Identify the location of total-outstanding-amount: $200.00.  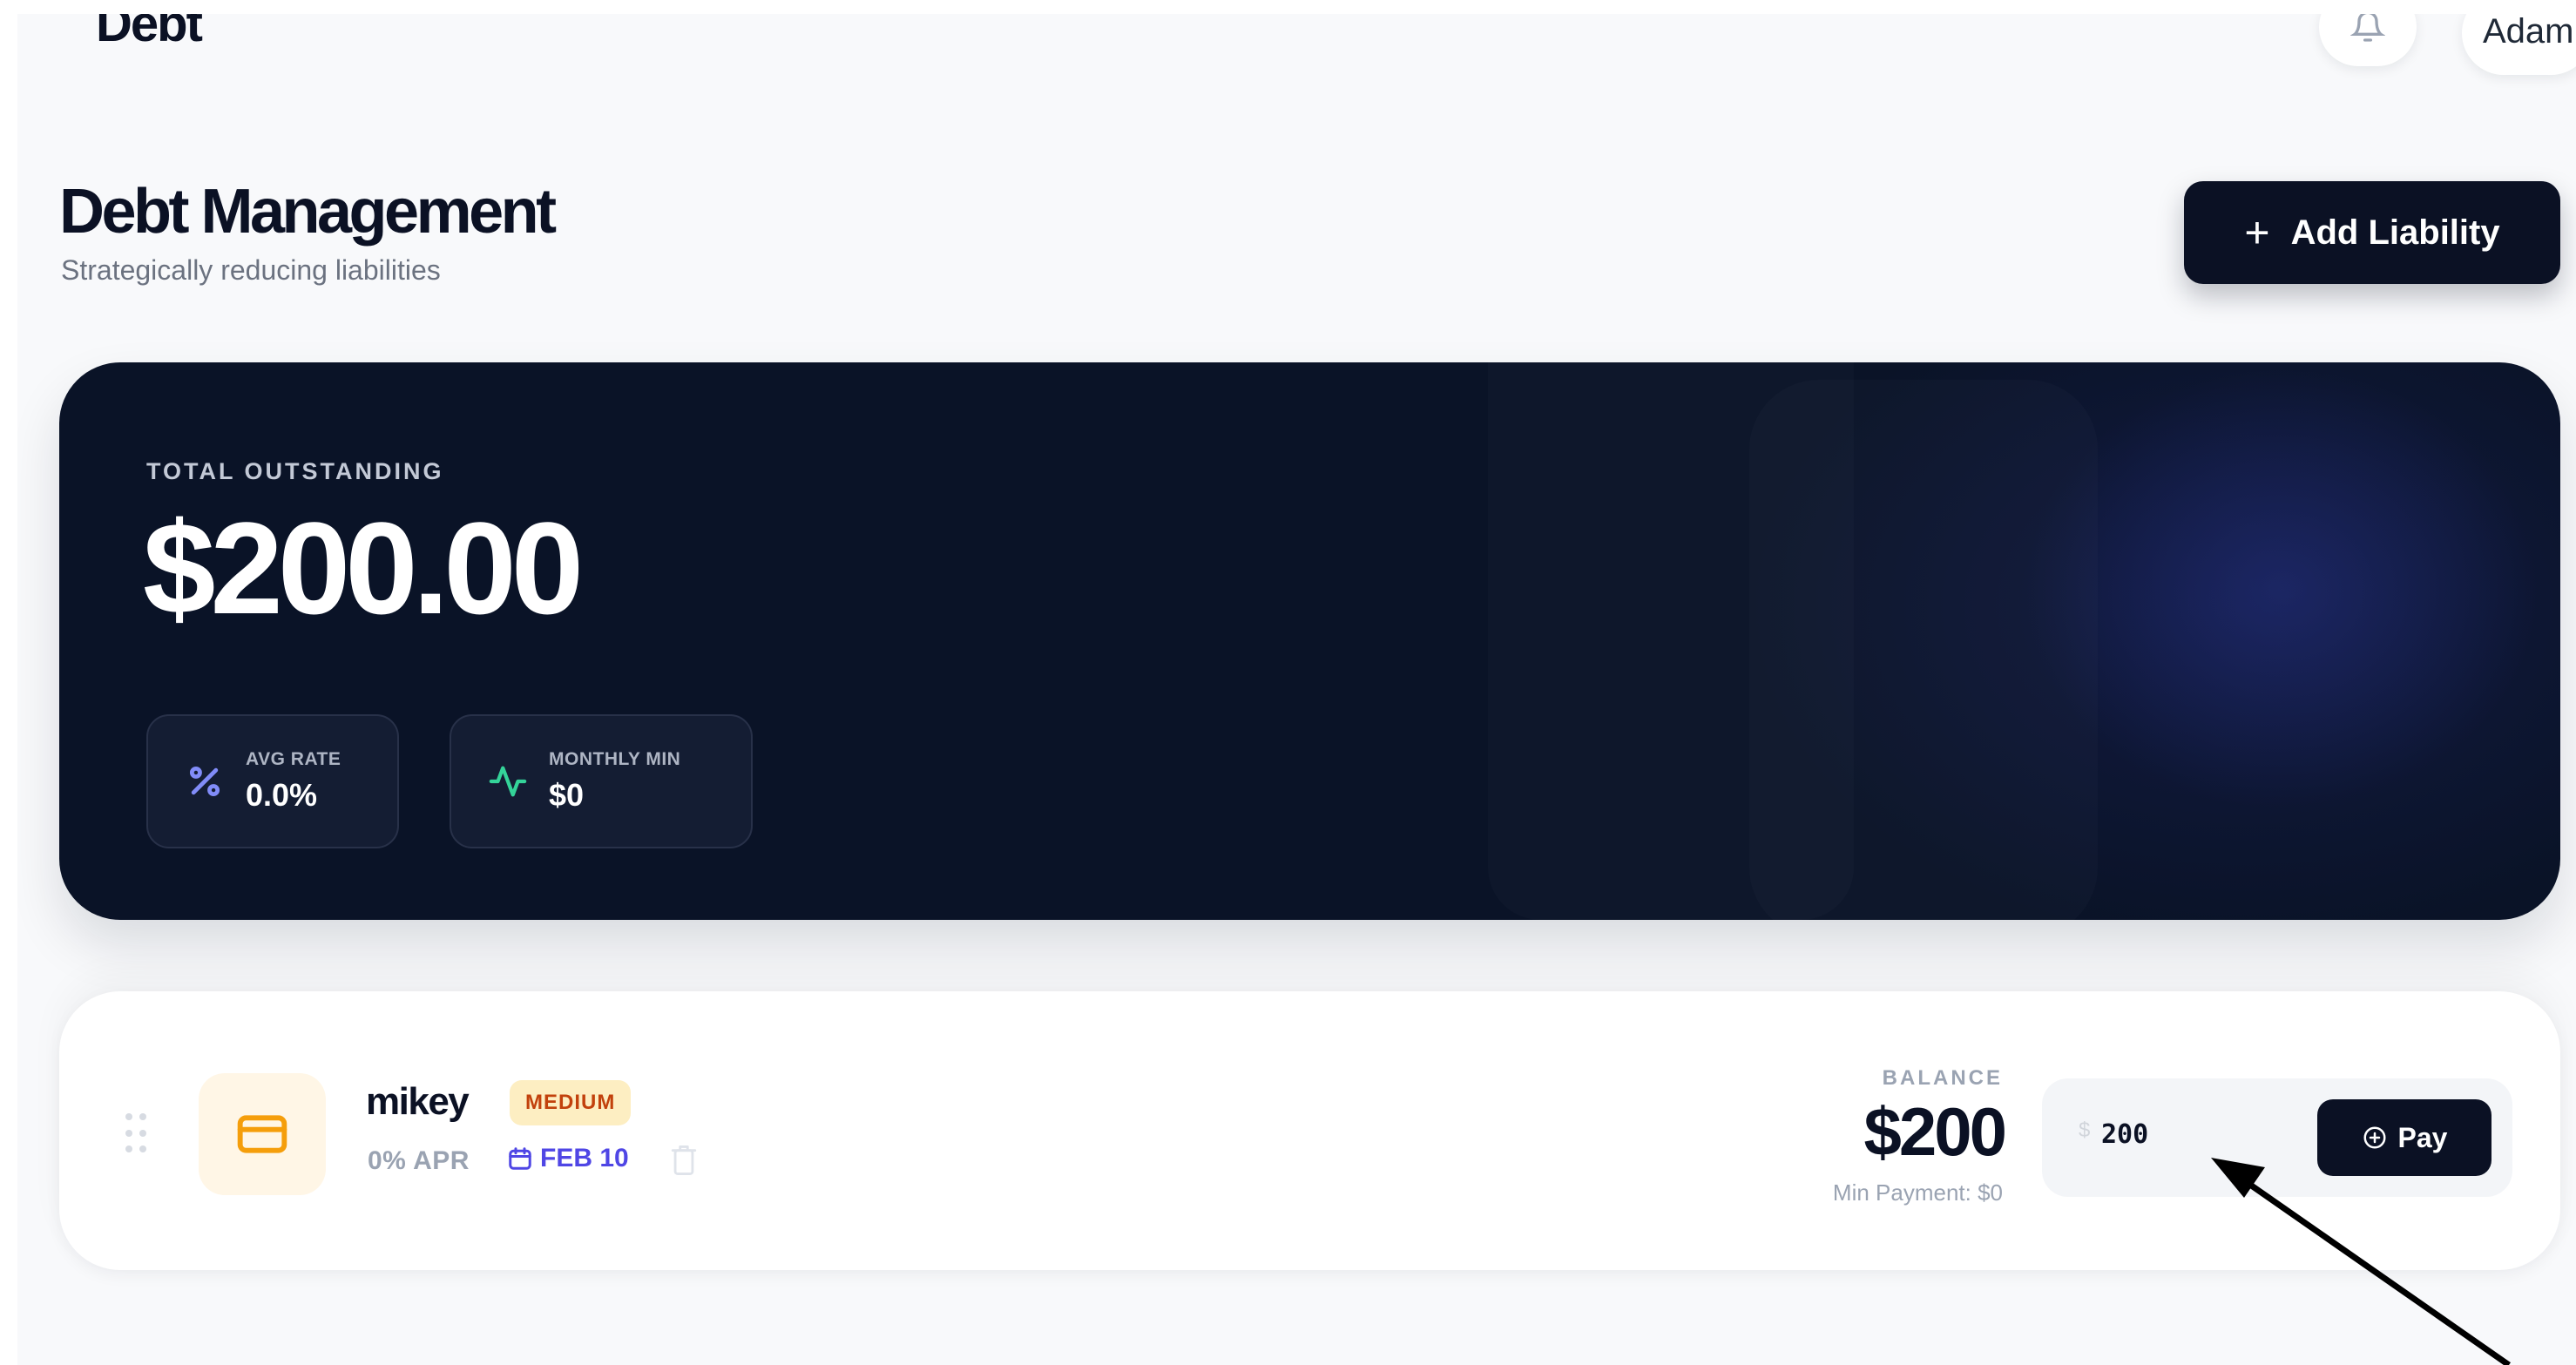
(363, 568).